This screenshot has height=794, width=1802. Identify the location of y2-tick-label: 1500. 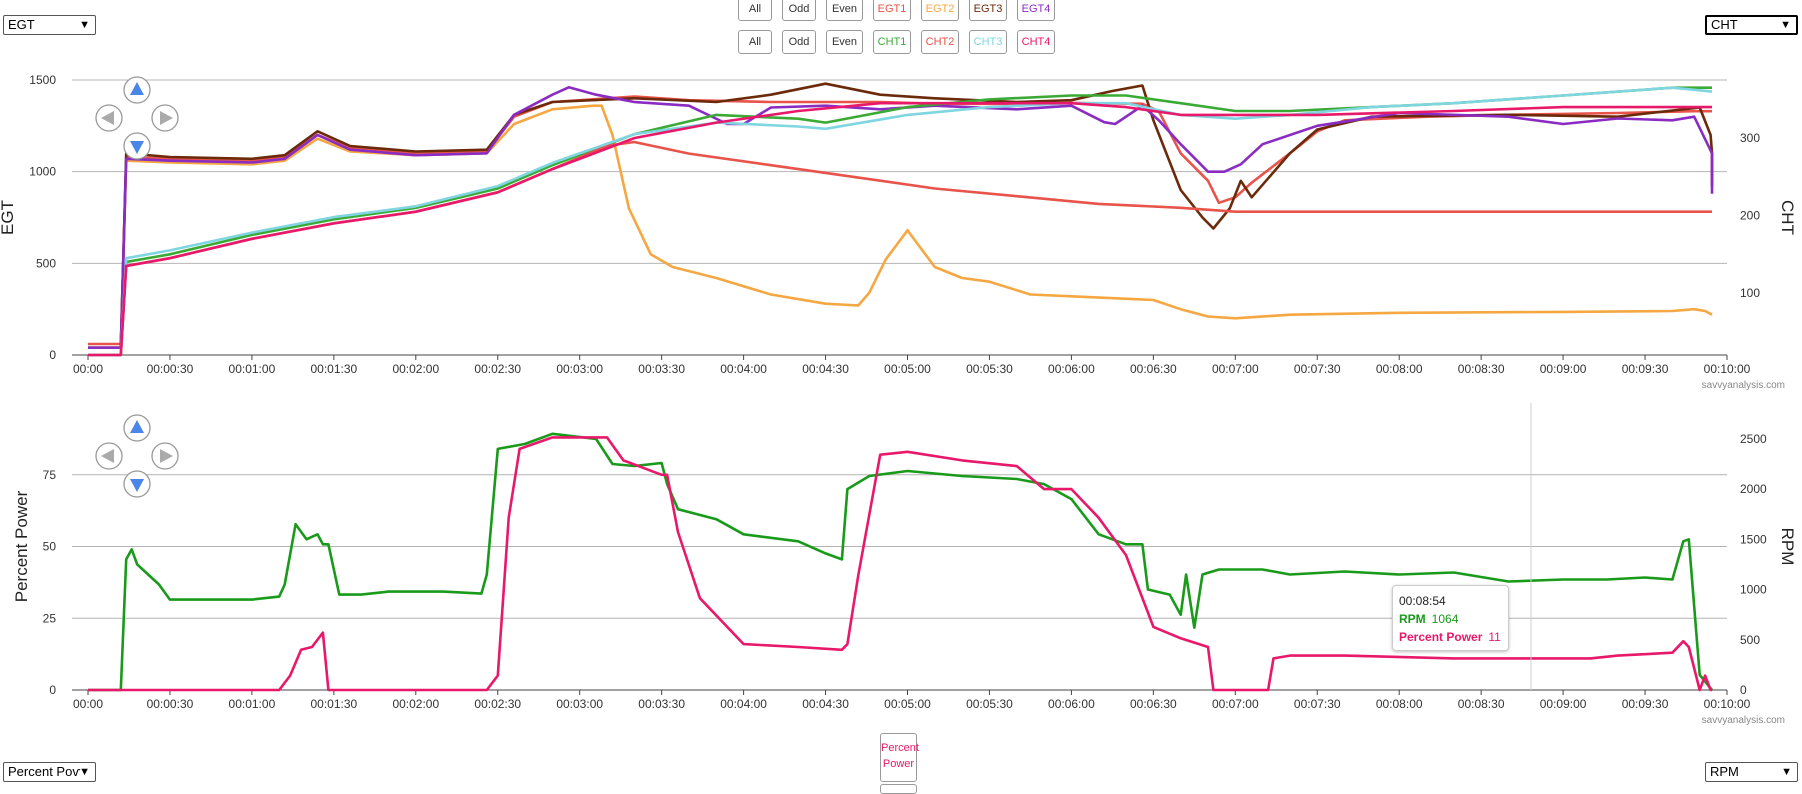
(1753, 539).